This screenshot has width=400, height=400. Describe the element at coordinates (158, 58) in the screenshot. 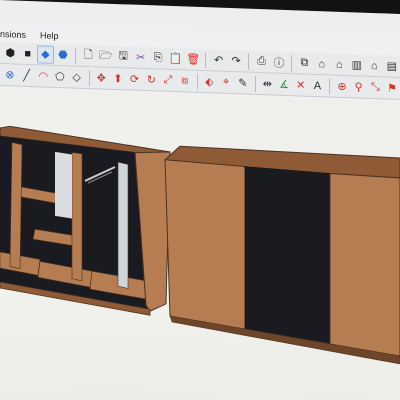

I see `copy-icon: ⎘` at that location.